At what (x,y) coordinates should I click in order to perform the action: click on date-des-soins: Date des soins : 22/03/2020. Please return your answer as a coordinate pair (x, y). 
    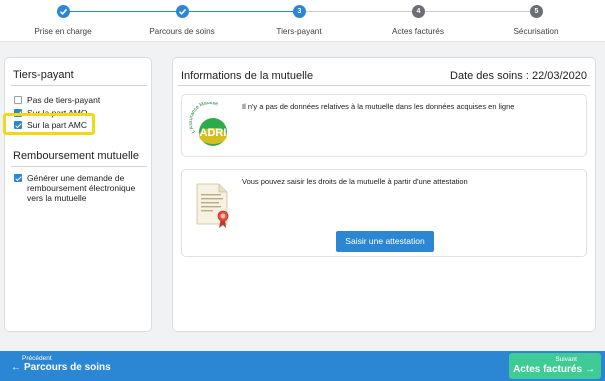
    Looking at the image, I should click on (518, 76).